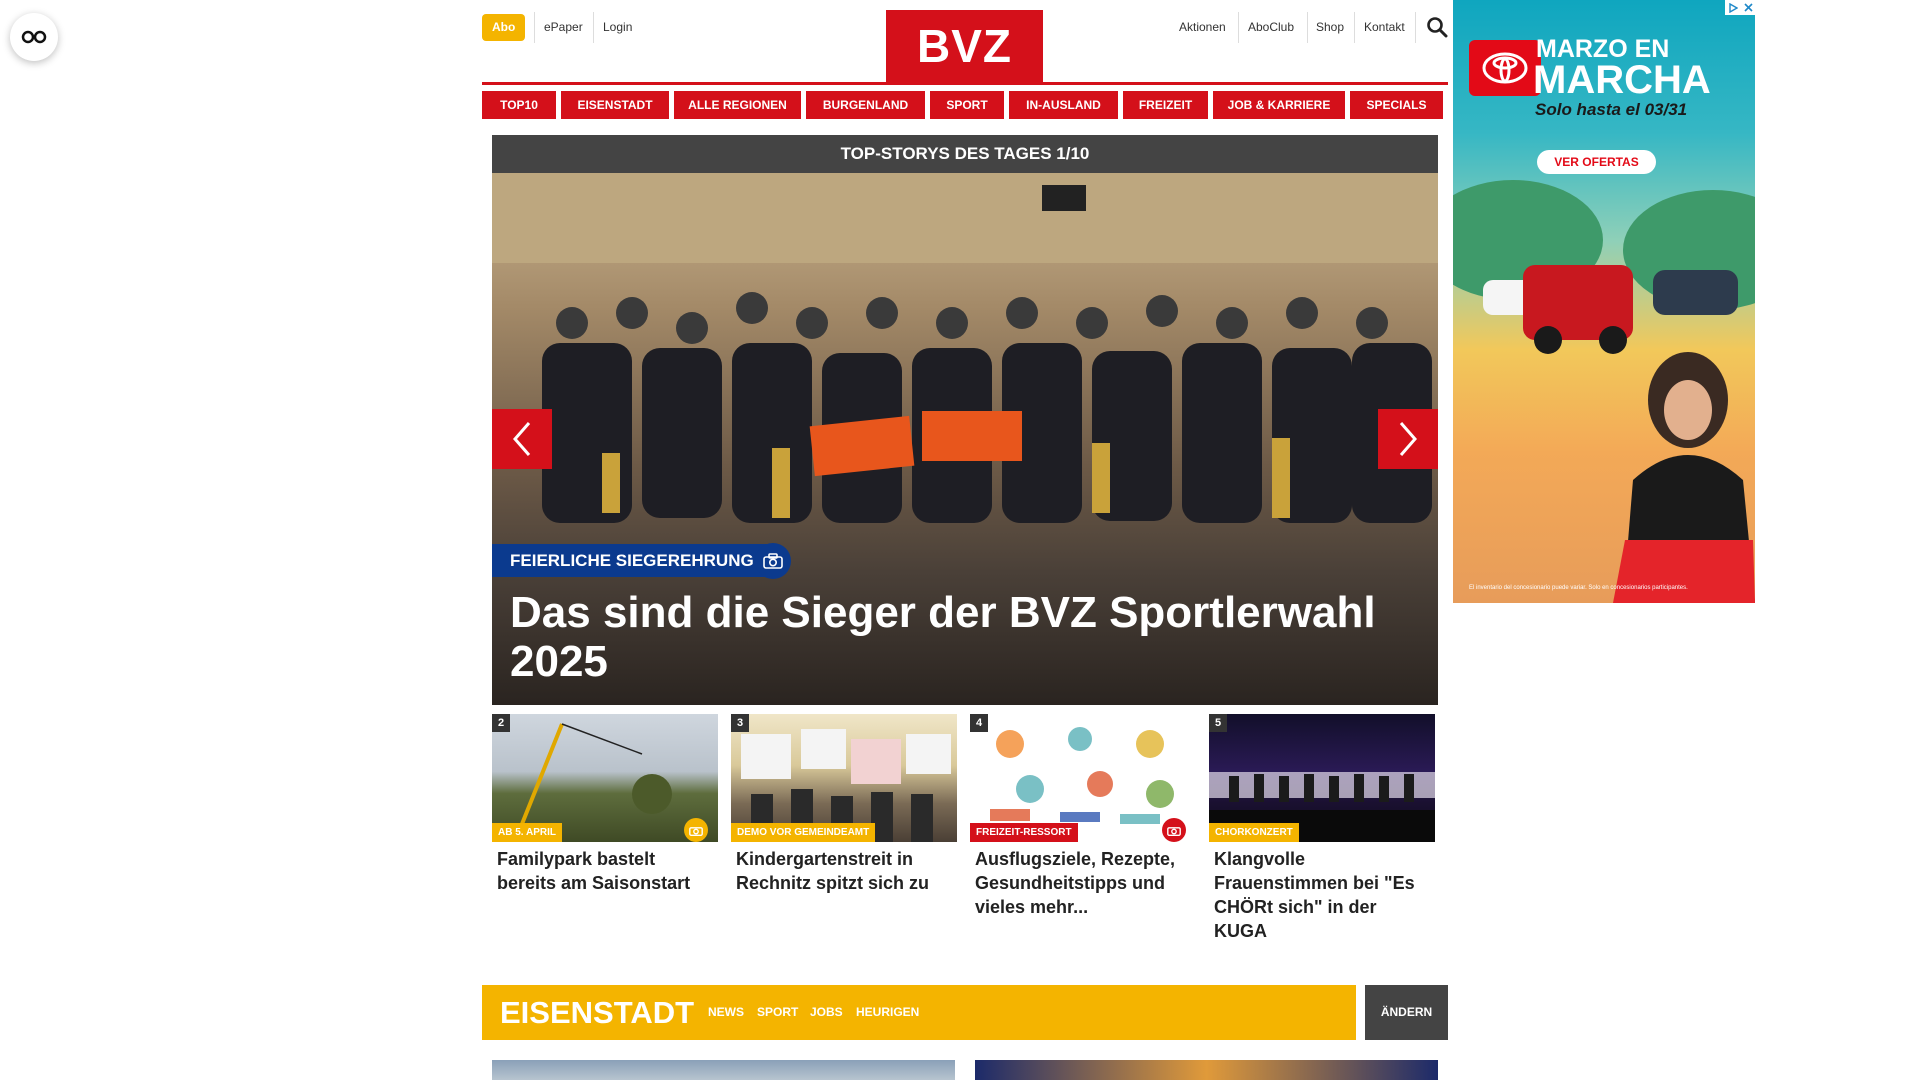 Image resolution: width=1920 pixels, height=1080 pixels. Describe the element at coordinates (597, 1012) in the screenshot. I see `region-title: EISENSTADT` at that location.